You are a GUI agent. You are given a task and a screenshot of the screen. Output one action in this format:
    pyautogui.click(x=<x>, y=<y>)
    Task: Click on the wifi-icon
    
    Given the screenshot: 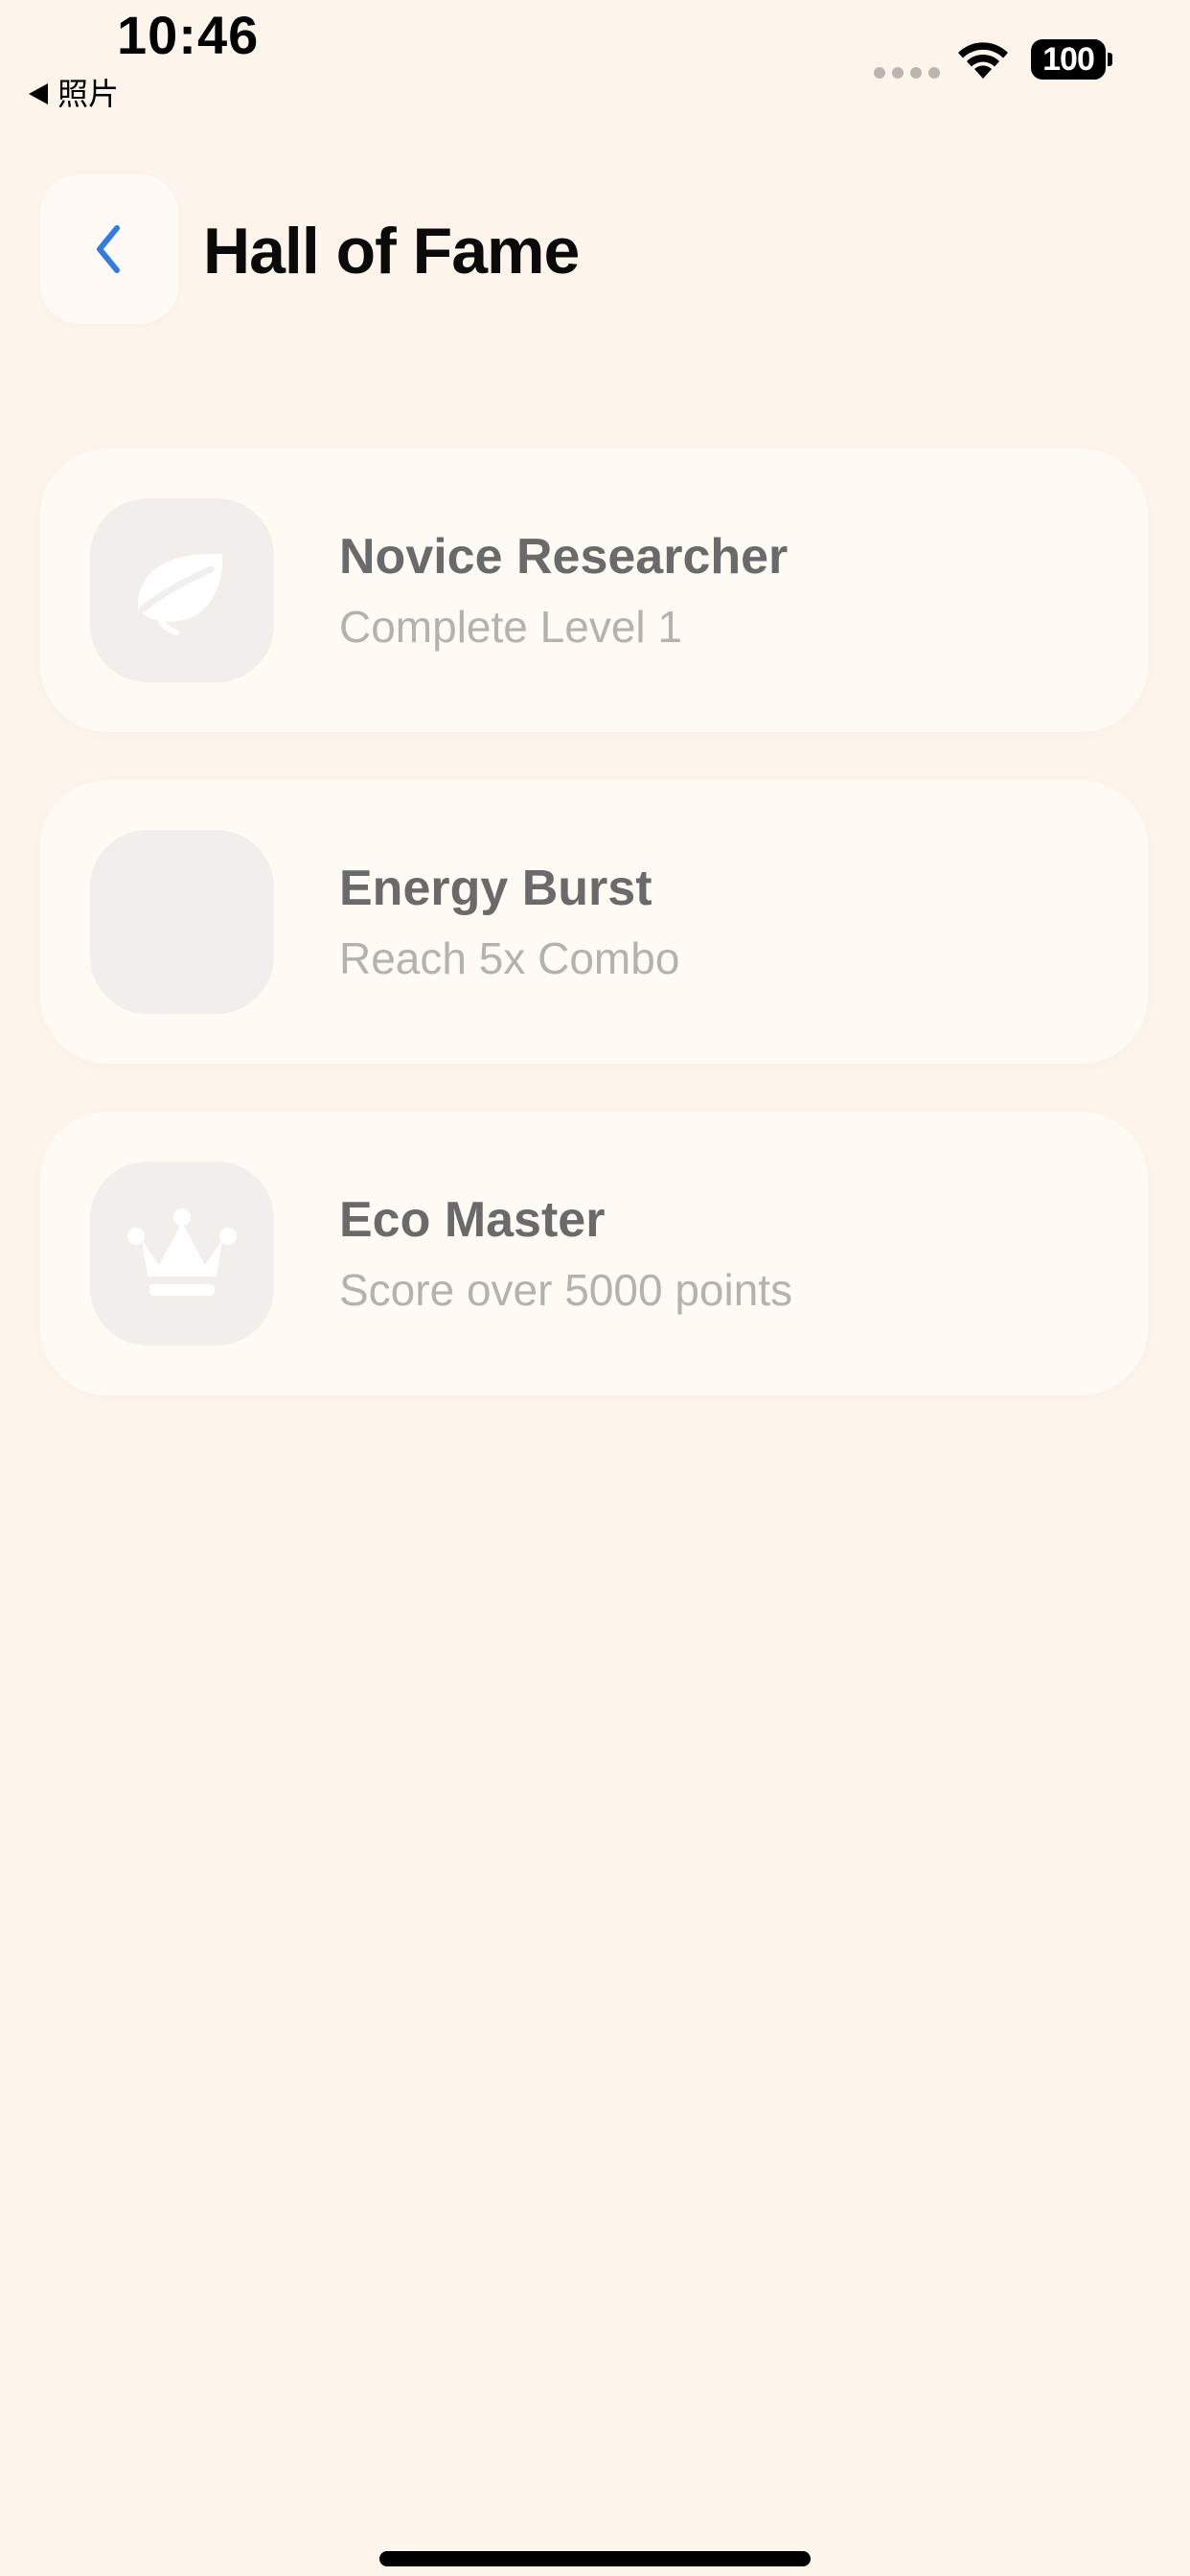 What is the action you would take?
    pyautogui.click(x=983, y=60)
    